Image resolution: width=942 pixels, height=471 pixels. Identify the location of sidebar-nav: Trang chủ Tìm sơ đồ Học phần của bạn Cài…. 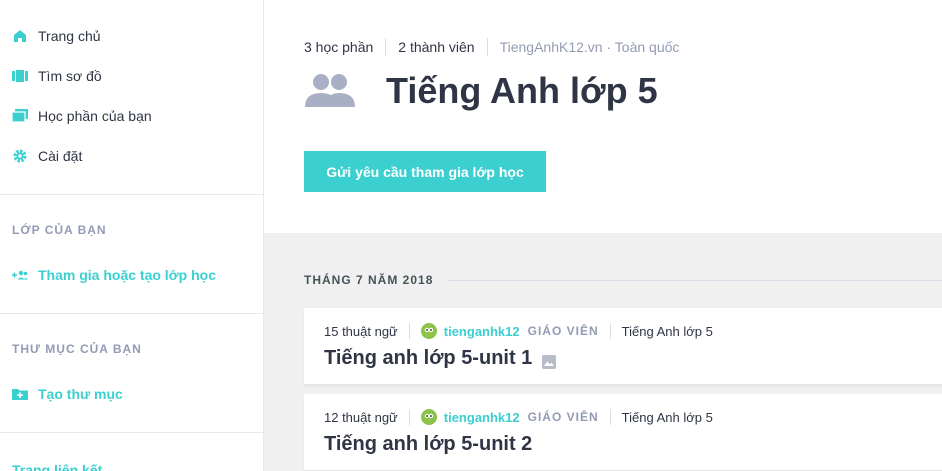
(131, 88).